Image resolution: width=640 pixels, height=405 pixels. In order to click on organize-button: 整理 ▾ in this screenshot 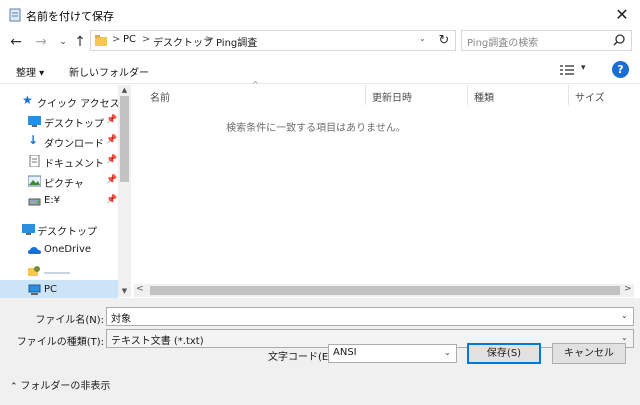, I will do `click(30, 71)`.